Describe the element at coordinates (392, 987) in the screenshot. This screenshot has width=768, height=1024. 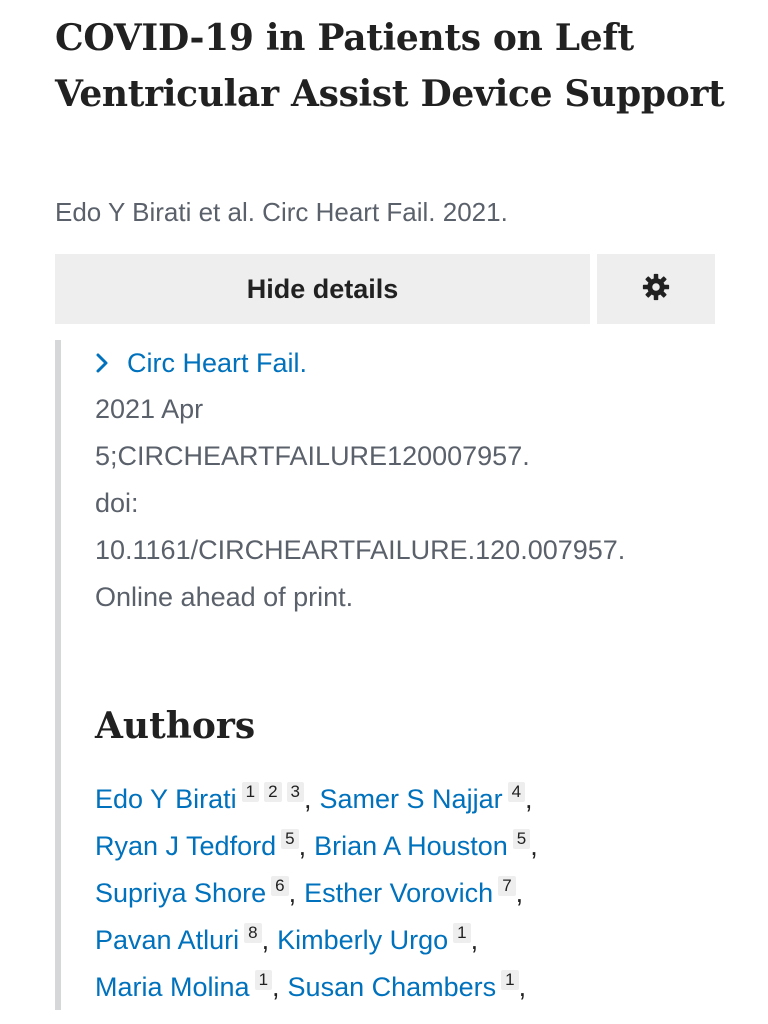
I see `author-link: Susan Chambers` at that location.